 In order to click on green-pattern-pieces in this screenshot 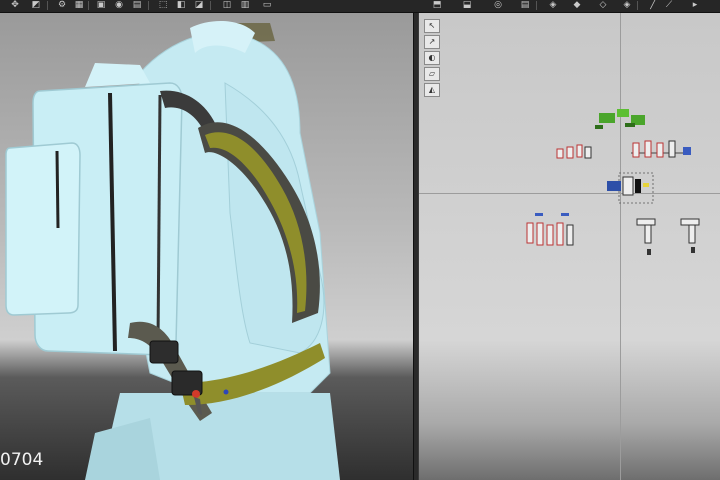, I will do `click(620, 119)`.